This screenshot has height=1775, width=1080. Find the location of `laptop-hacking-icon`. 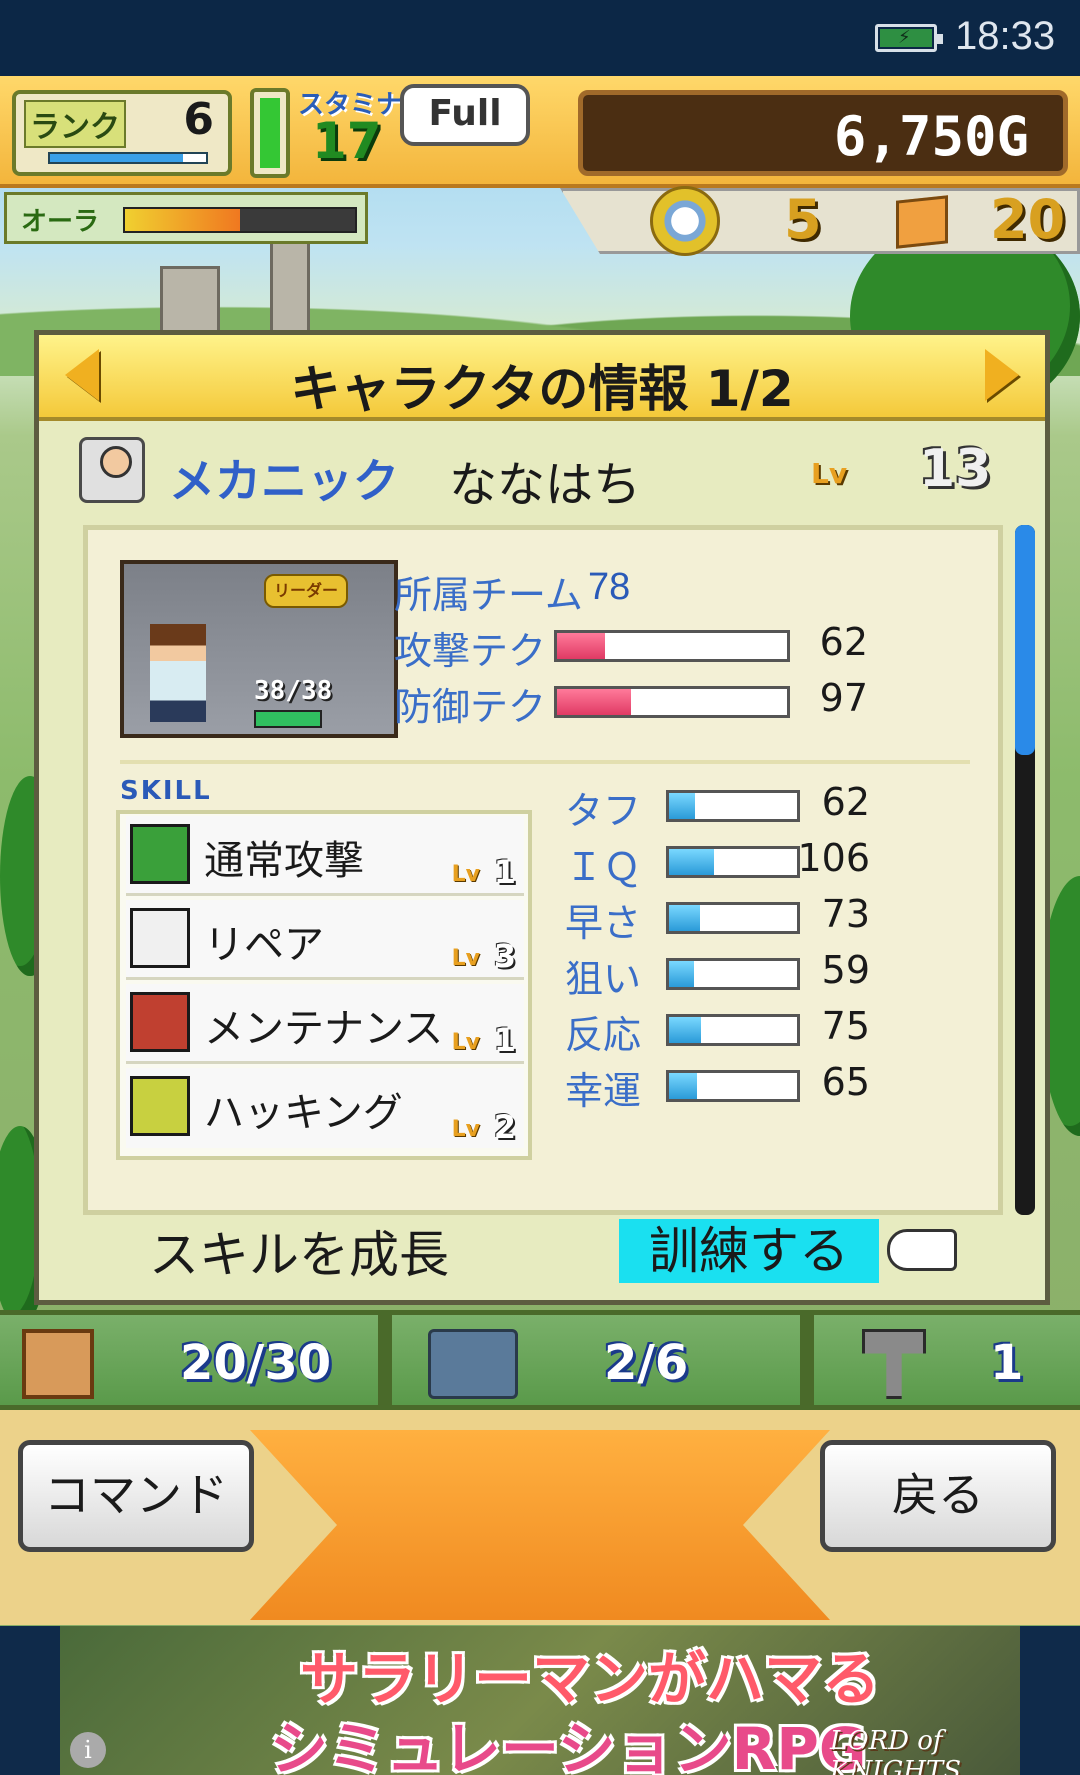

laptop-hacking-icon is located at coordinates (160, 1106).